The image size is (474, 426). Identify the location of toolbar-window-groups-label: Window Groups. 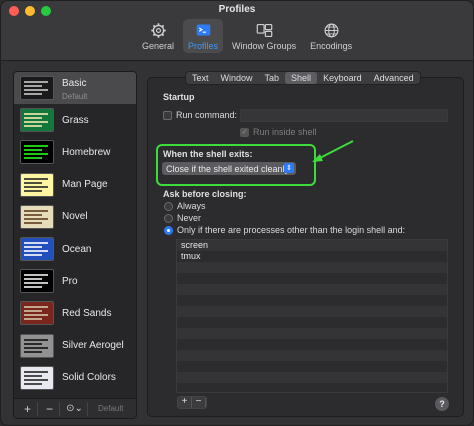
(264, 46).